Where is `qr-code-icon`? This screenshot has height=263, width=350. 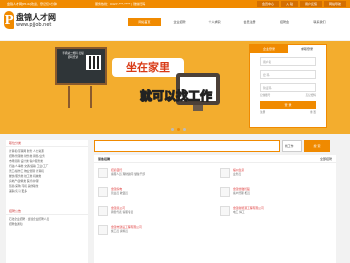
qr-code-icon is located at coordinates (93, 62).